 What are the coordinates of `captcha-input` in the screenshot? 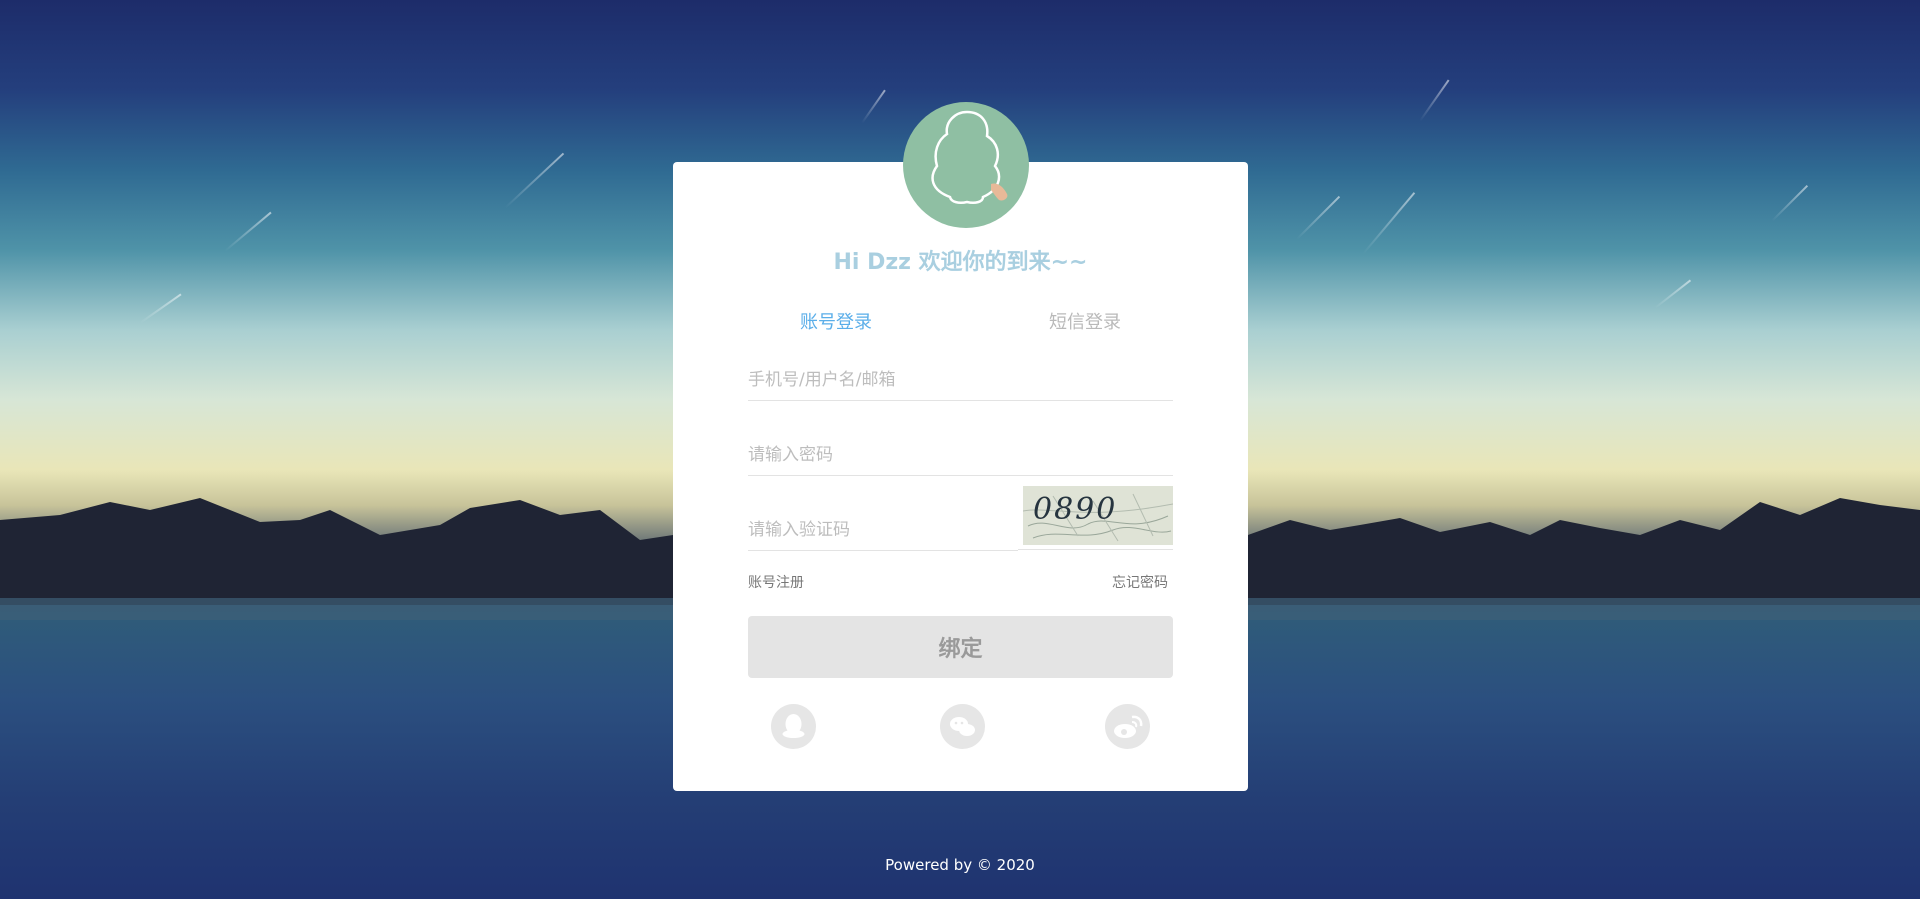 It's located at (883, 530).